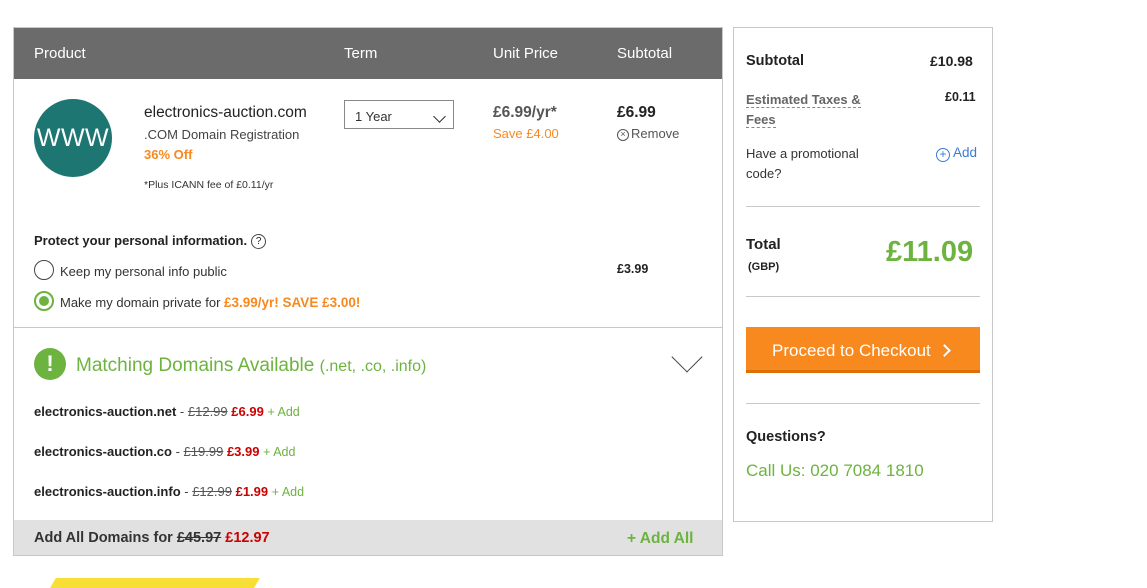  What do you see at coordinates (944, 350) in the screenshot?
I see `chevron-right-icon` at bounding box center [944, 350].